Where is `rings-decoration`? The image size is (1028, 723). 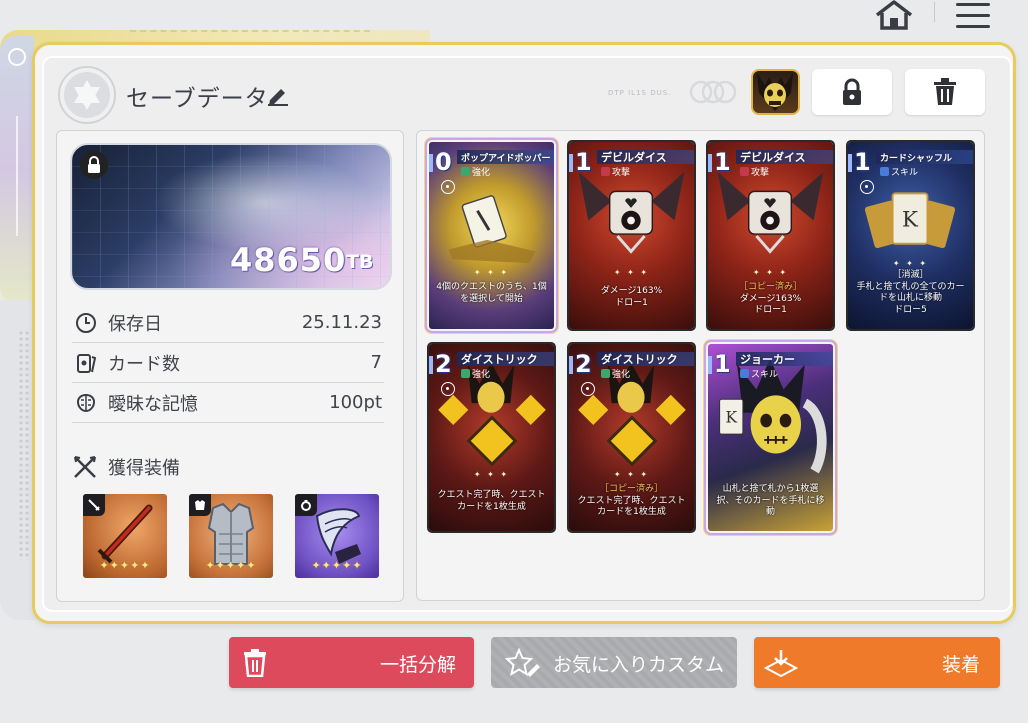
rings-decoration is located at coordinates (713, 92).